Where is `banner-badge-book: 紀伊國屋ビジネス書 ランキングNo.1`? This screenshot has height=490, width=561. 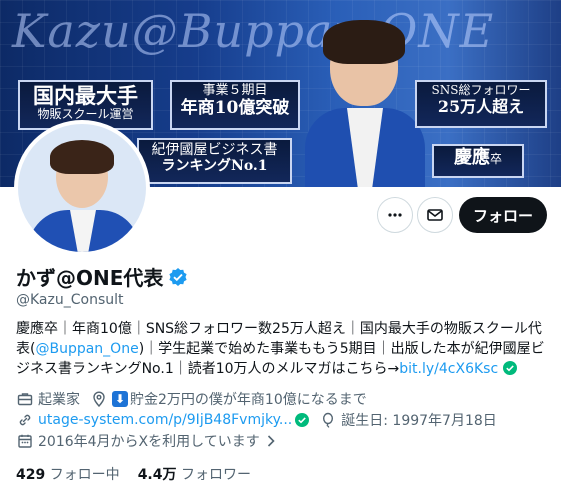
banner-badge-book: 紀伊國屋ビジネス書 ランキングNo.1 is located at coordinates (214, 161).